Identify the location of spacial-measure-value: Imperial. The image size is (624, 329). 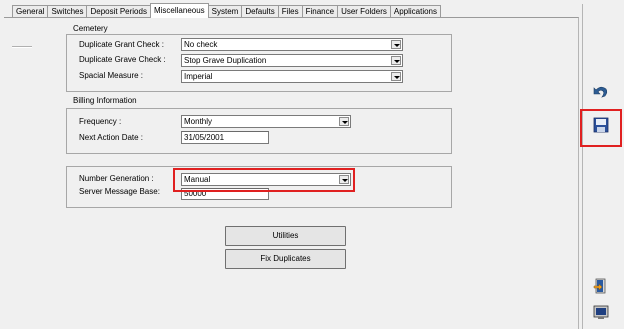
(198, 76).